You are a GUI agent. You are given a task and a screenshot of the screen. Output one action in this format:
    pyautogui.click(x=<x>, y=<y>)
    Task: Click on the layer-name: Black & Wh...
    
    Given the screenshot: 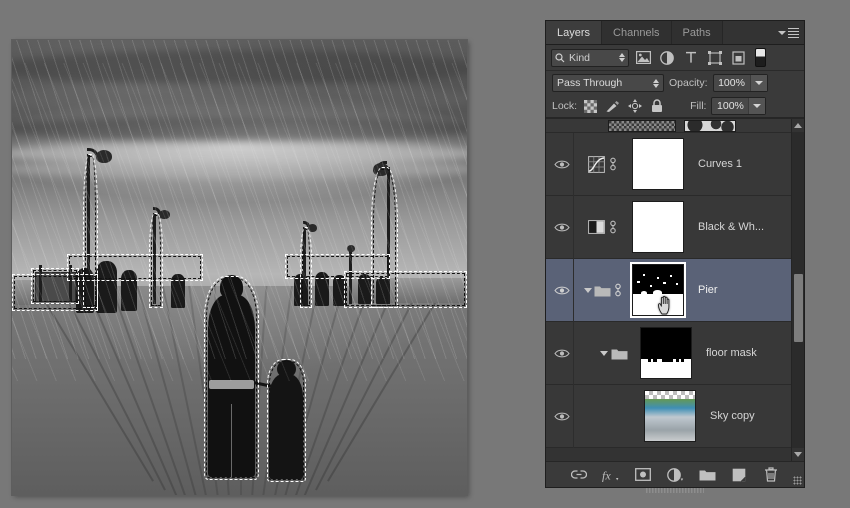 What is the action you would take?
    pyautogui.click(x=731, y=227)
    